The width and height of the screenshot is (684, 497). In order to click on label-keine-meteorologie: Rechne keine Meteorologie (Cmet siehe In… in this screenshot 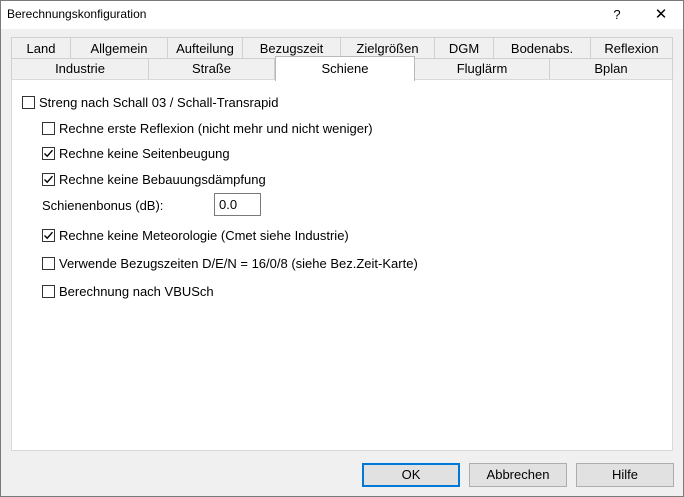, I will do `click(204, 235)`.